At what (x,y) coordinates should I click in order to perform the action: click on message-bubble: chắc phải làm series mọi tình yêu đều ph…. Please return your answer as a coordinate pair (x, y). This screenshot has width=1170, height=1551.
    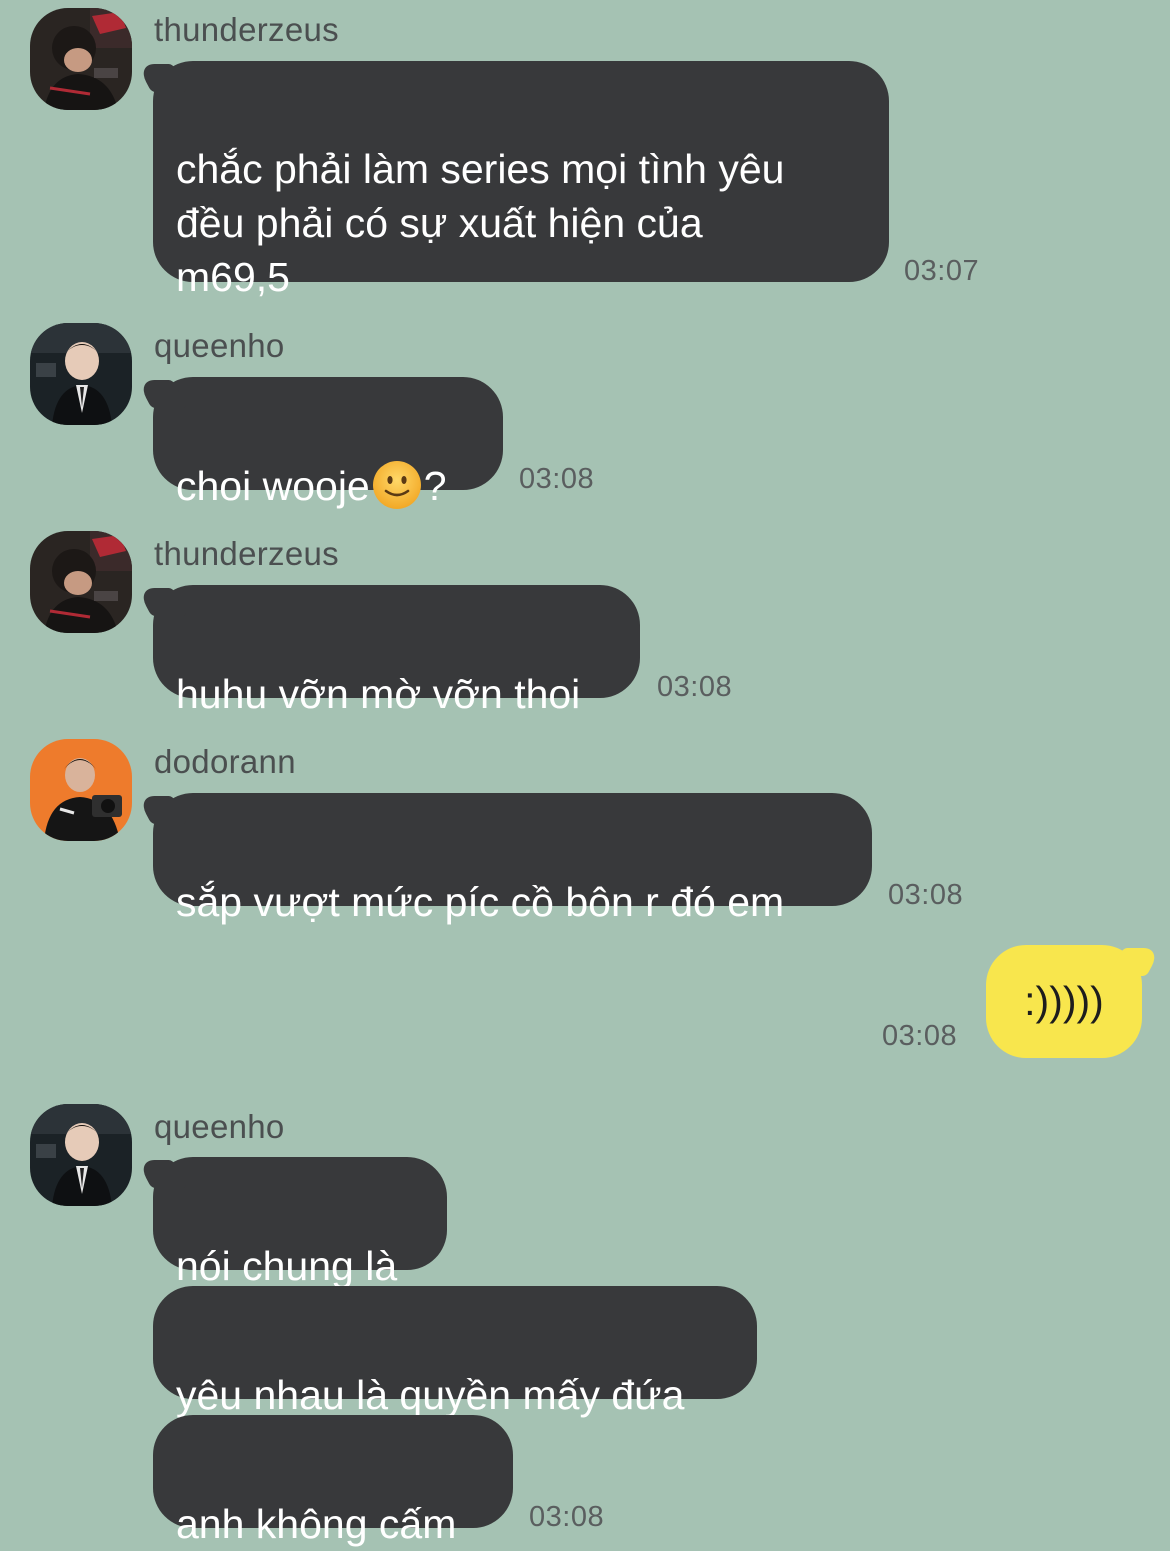
    Looking at the image, I should click on (521, 180).